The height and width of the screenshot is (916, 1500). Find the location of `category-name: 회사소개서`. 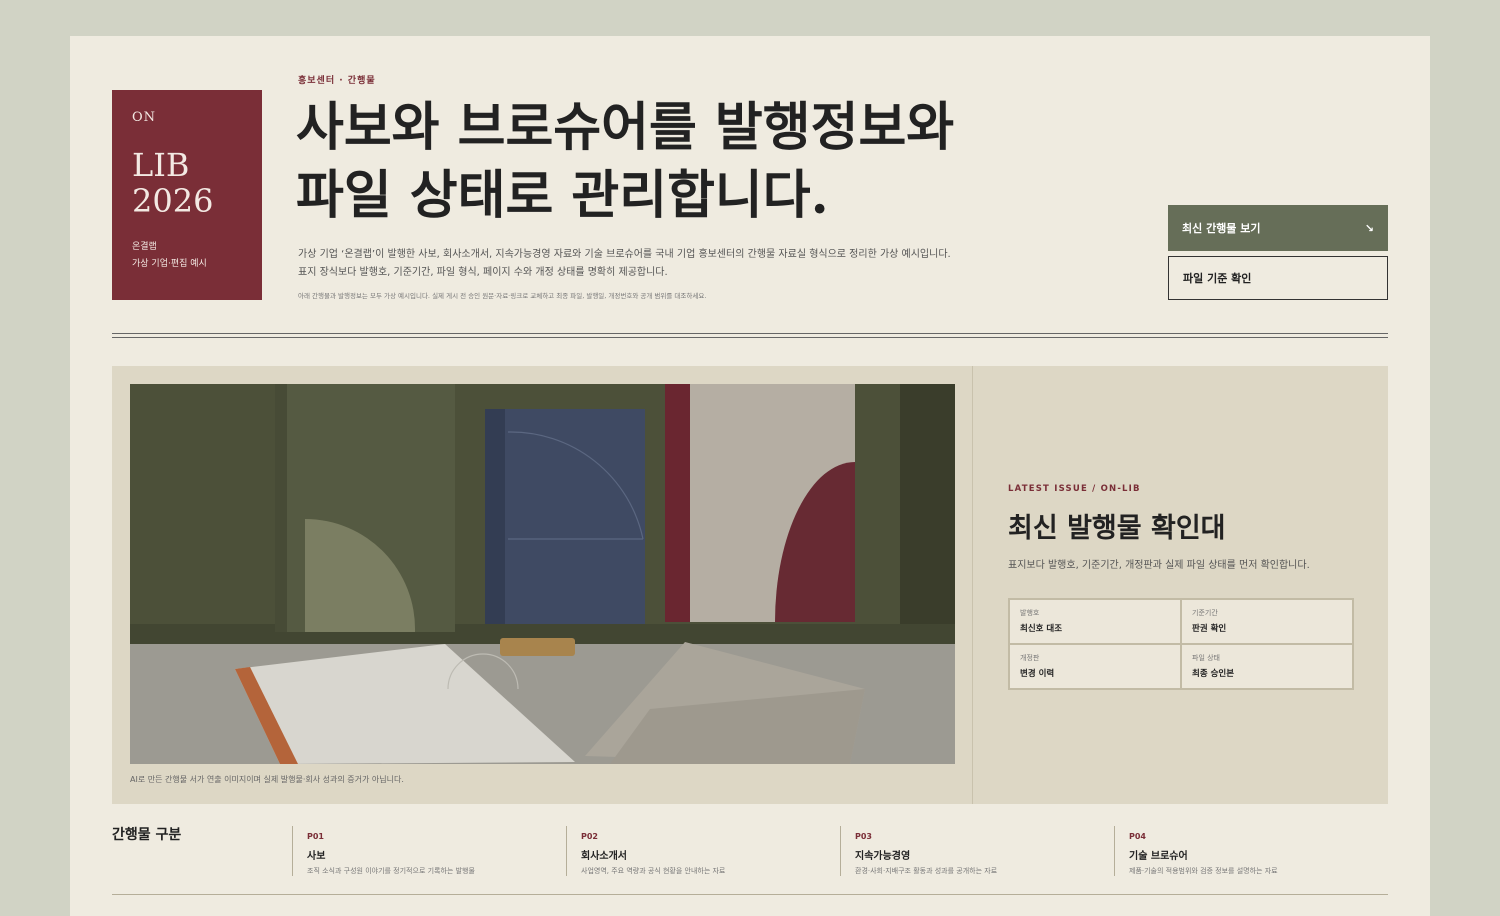

category-name: 회사소개서 is located at coordinates (604, 856).